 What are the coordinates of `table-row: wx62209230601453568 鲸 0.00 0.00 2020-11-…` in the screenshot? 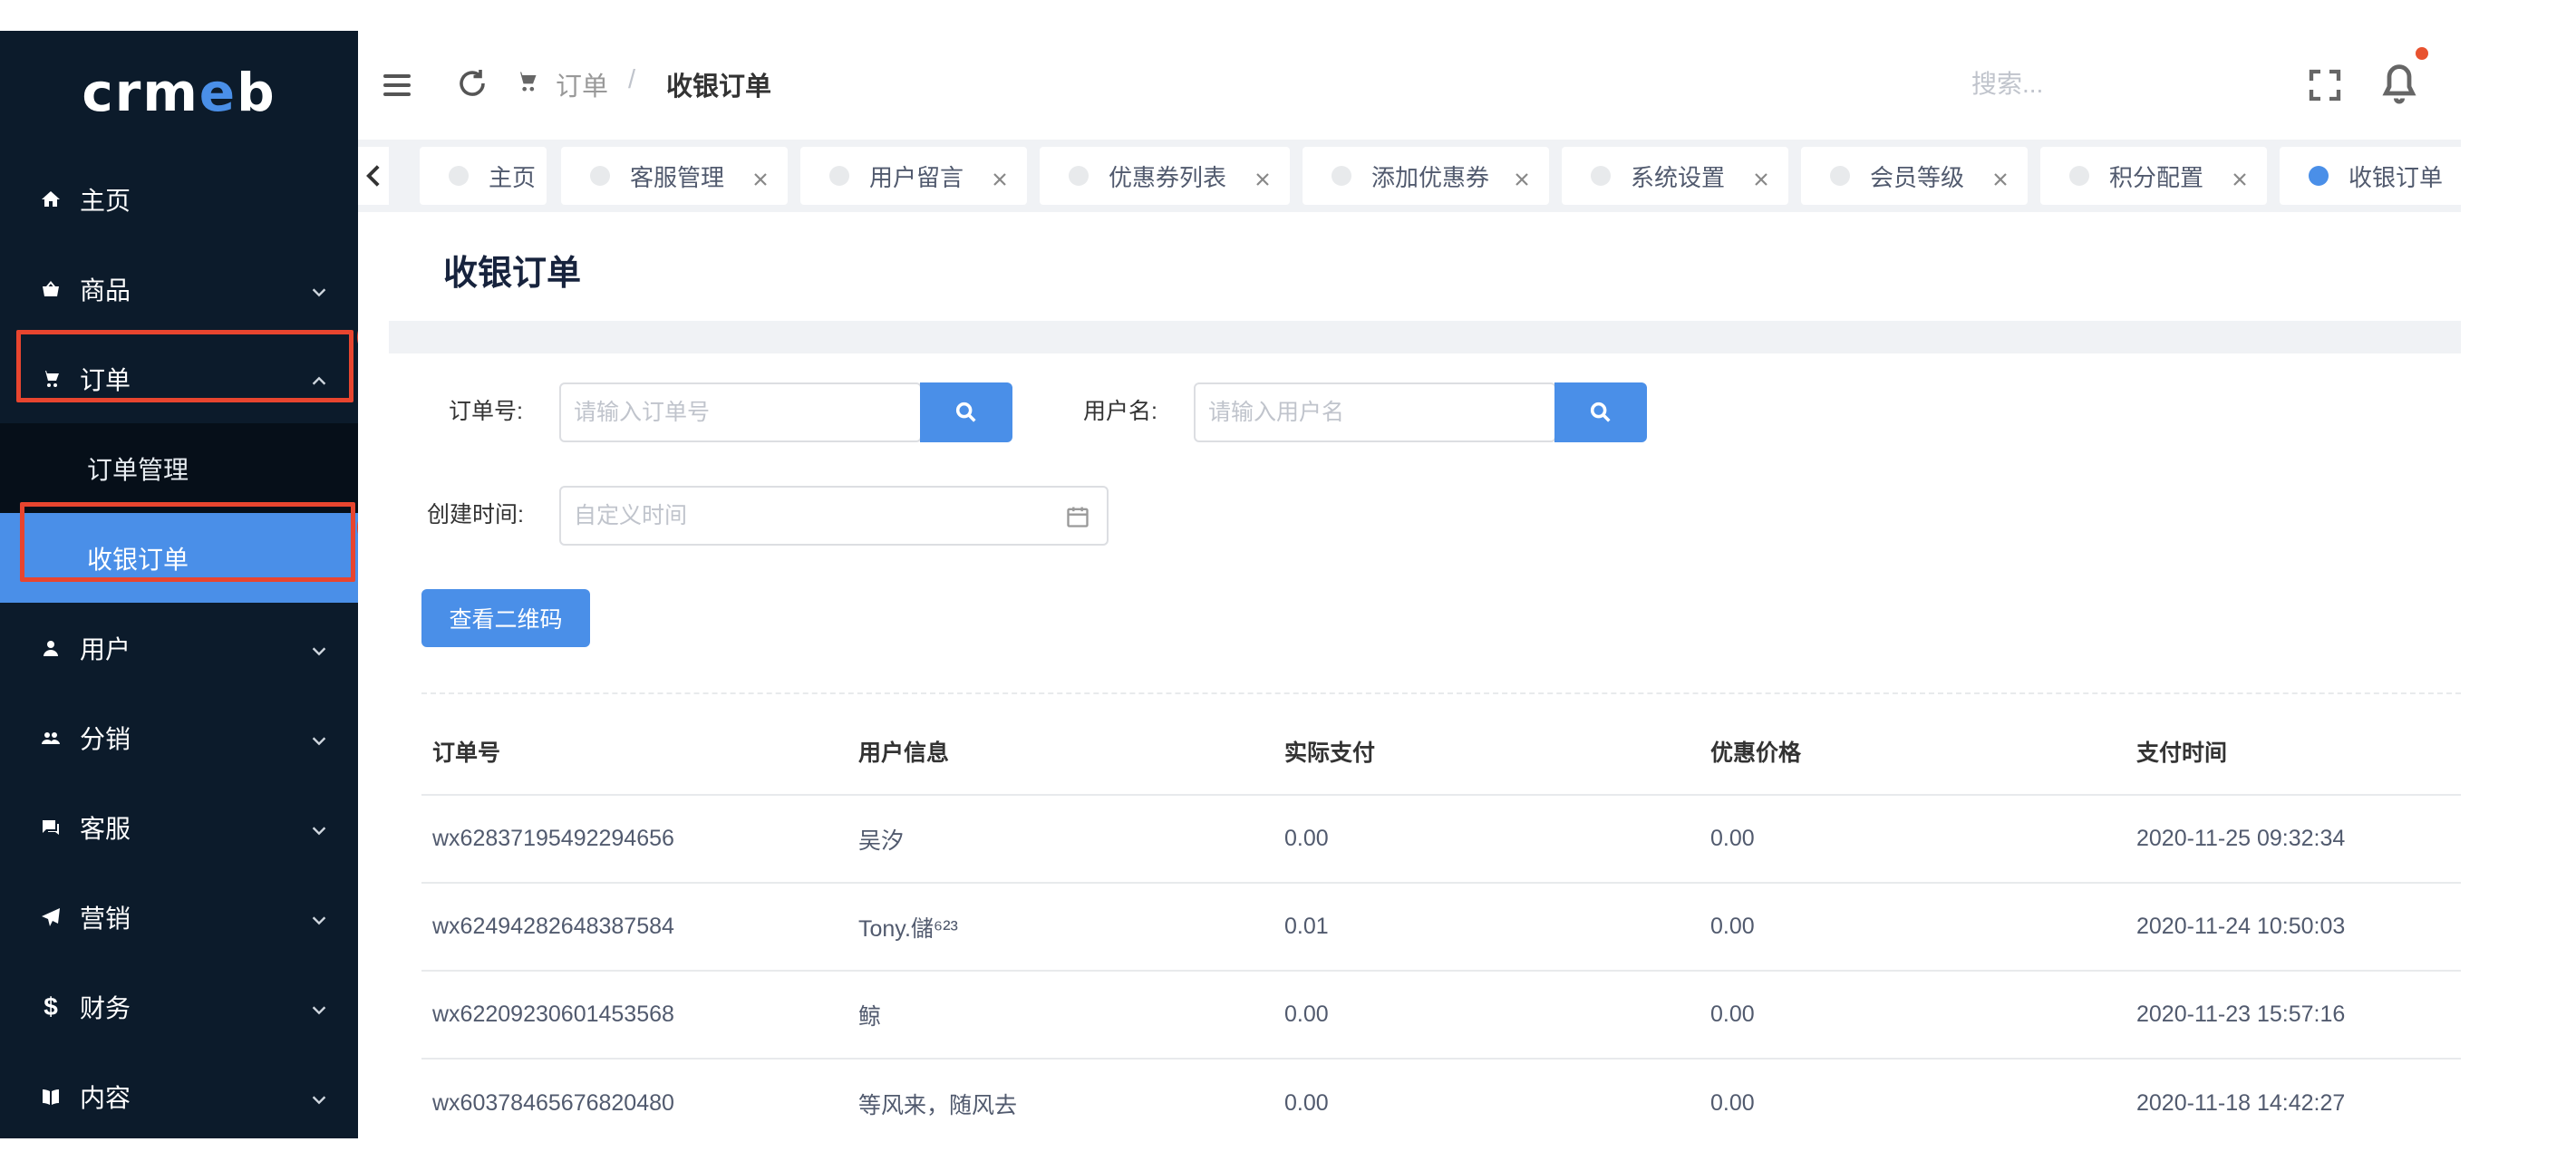 It's located at (1441, 1016).